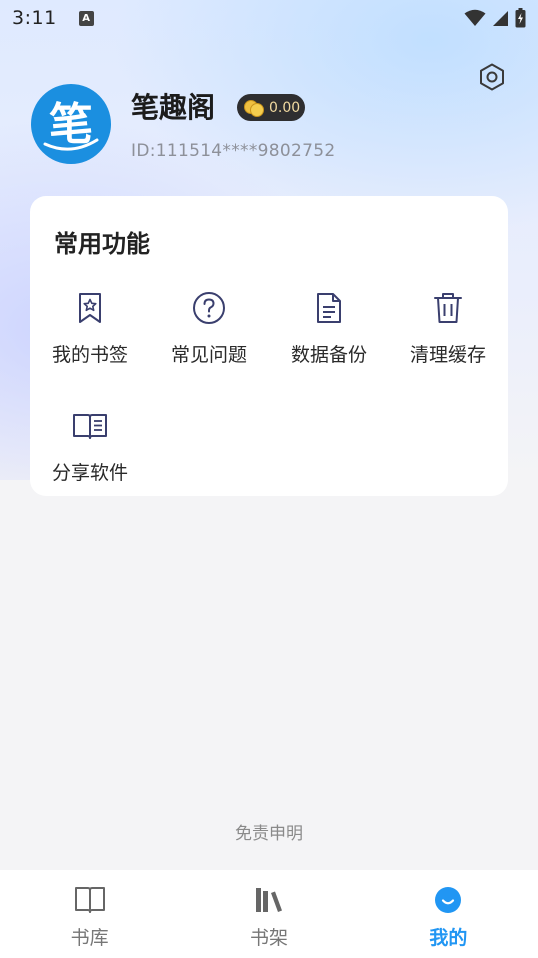  What do you see at coordinates (89, 938) in the screenshot?
I see `tab-label: 书库` at bounding box center [89, 938].